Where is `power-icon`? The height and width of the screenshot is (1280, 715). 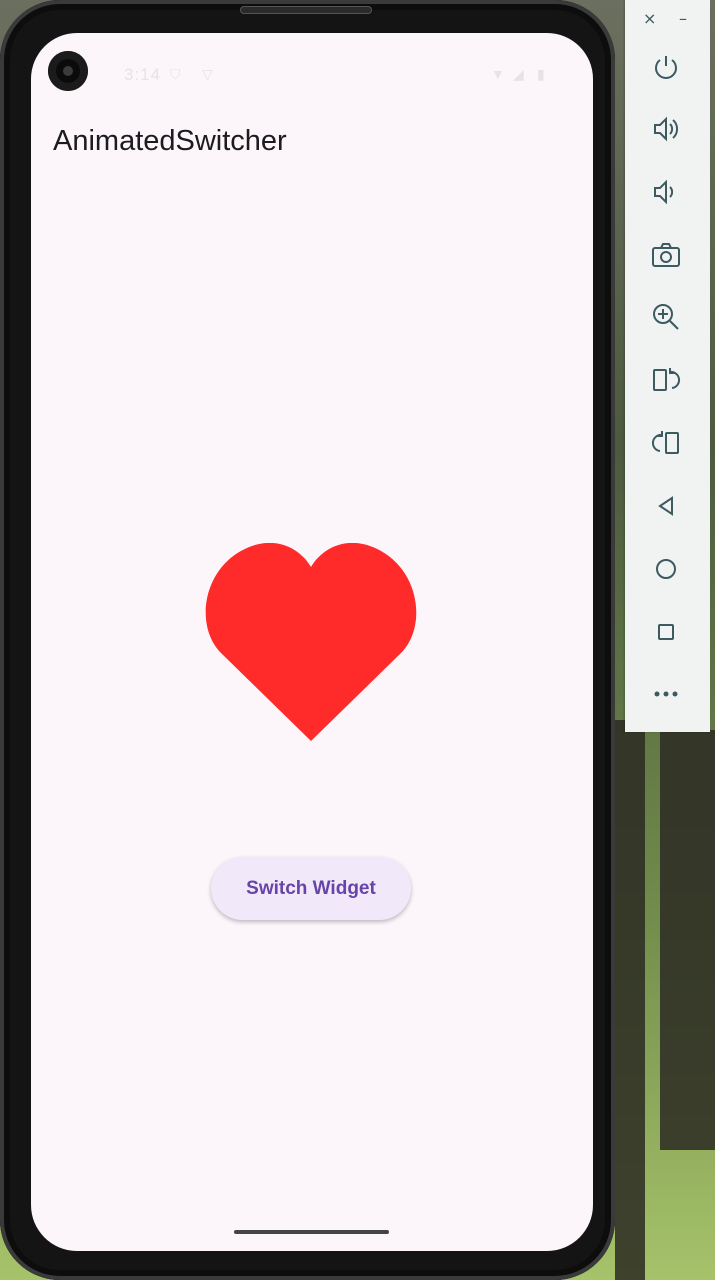 power-icon is located at coordinates (666, 67).